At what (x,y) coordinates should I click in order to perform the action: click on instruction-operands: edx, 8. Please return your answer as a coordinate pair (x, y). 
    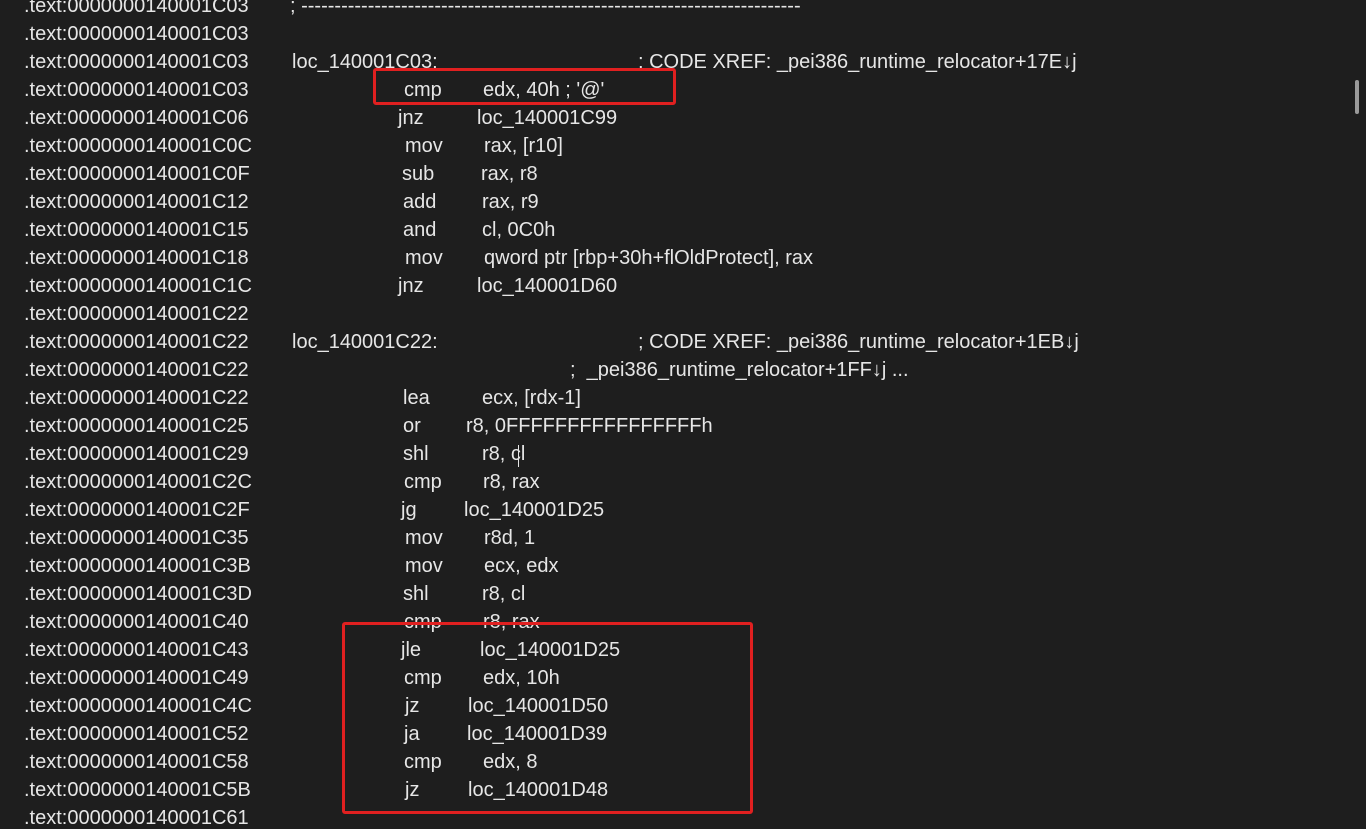
    Looking at the image, I should click on (510, 762).